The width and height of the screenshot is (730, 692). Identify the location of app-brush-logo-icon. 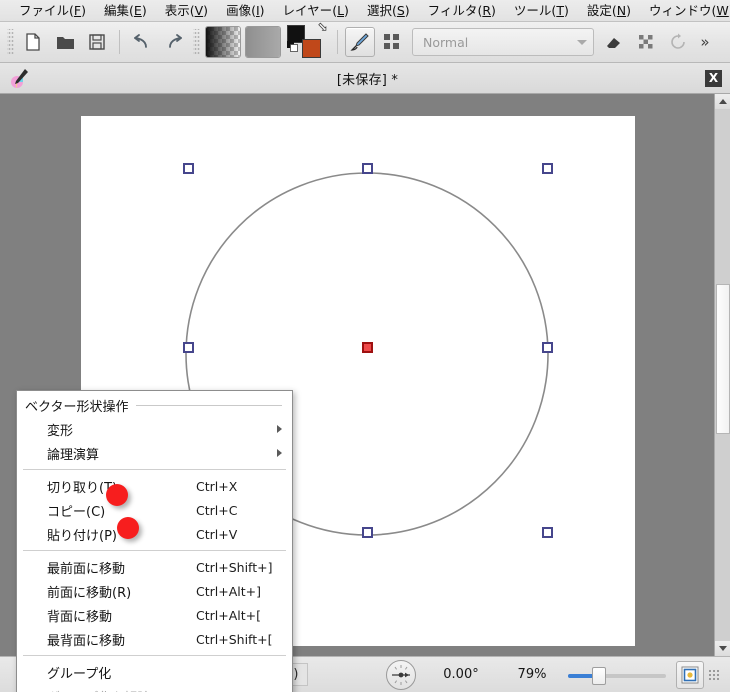
(19, 78).